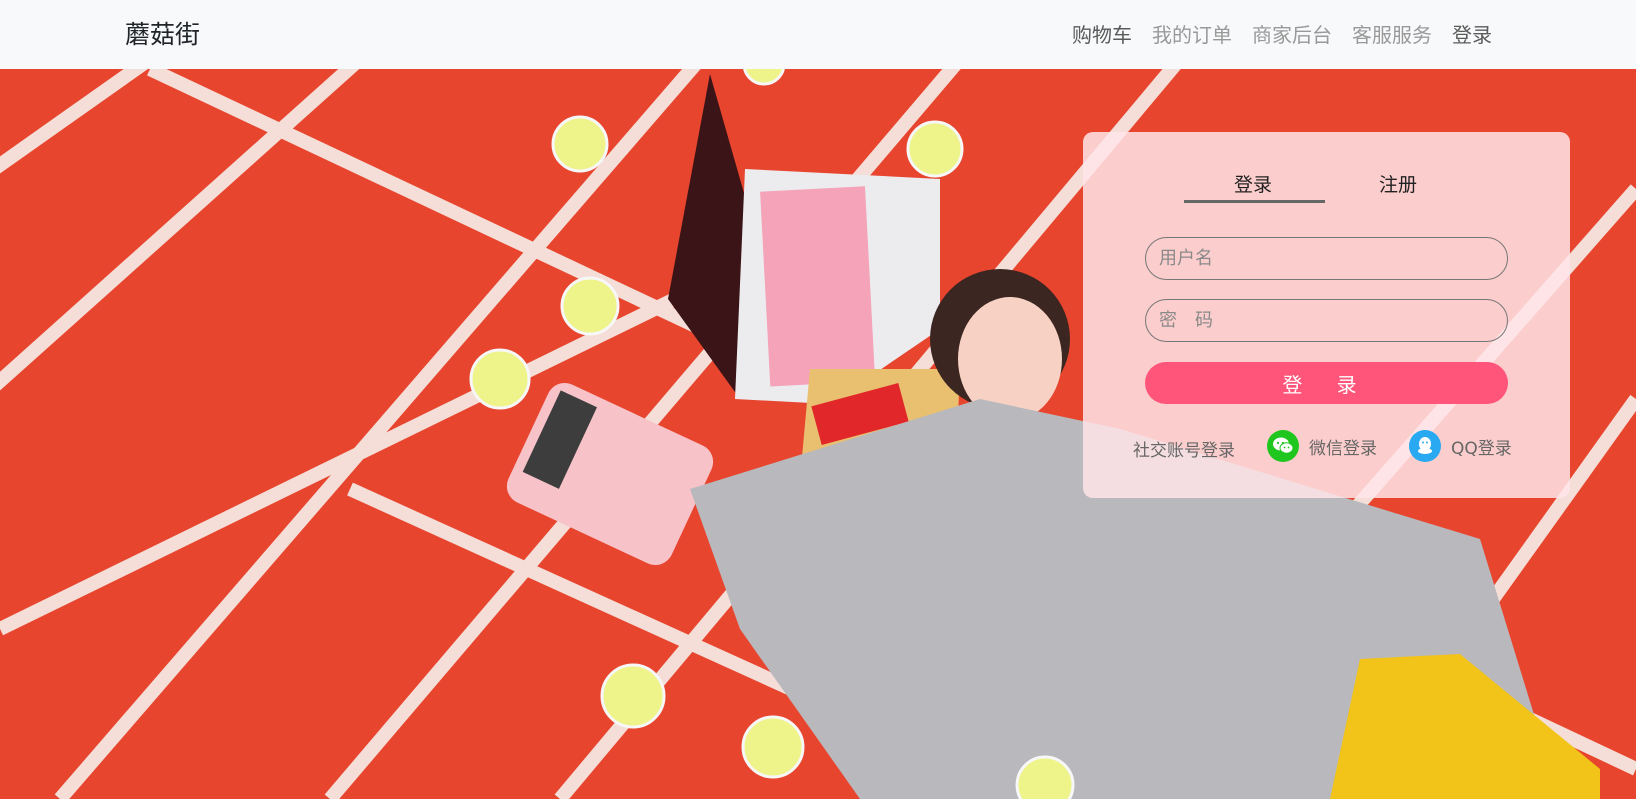  What do you see at coordinates (1292, 35) in the screenshot?
I see `nav-merchant-backend: 商家后台` at bounding box center [1292, 35].